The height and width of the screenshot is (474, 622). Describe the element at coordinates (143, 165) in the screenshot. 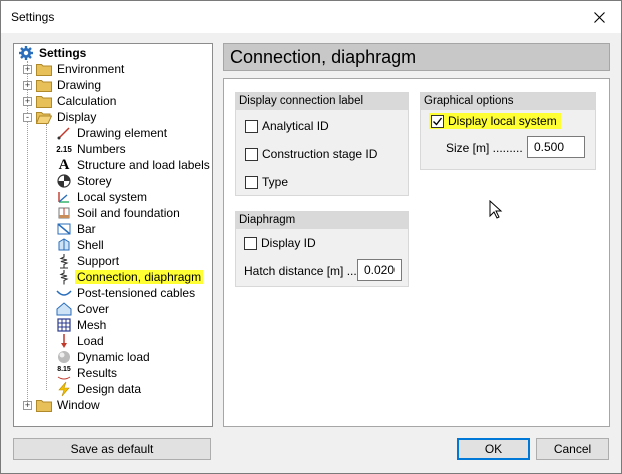

I see `tree-item-label: Structure and load labels` at that location.